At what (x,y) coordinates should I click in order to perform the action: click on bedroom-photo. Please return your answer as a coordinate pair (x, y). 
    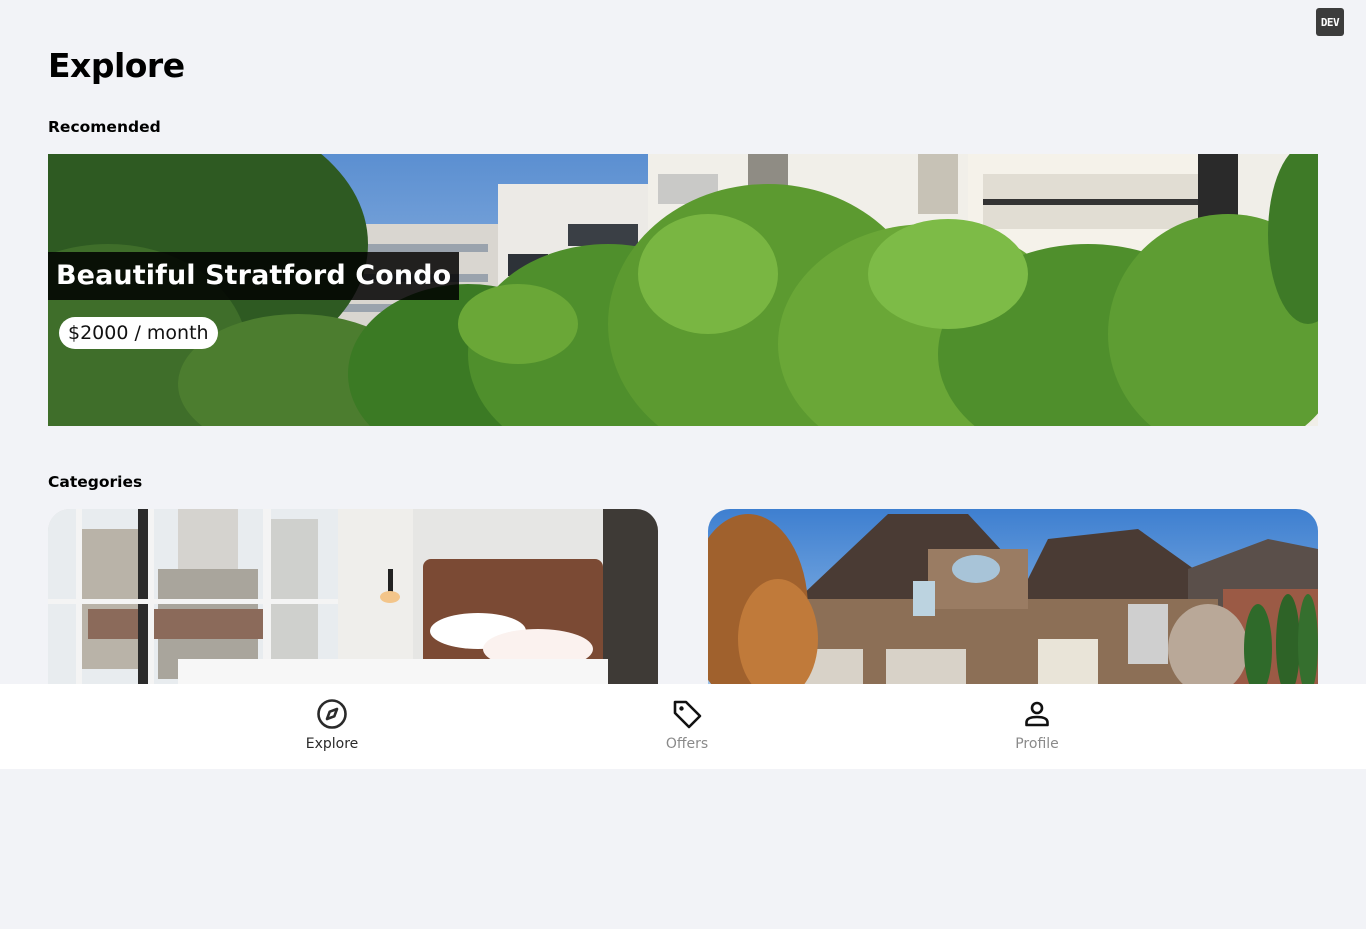
    Looking at the image, I should click on (353, 596).